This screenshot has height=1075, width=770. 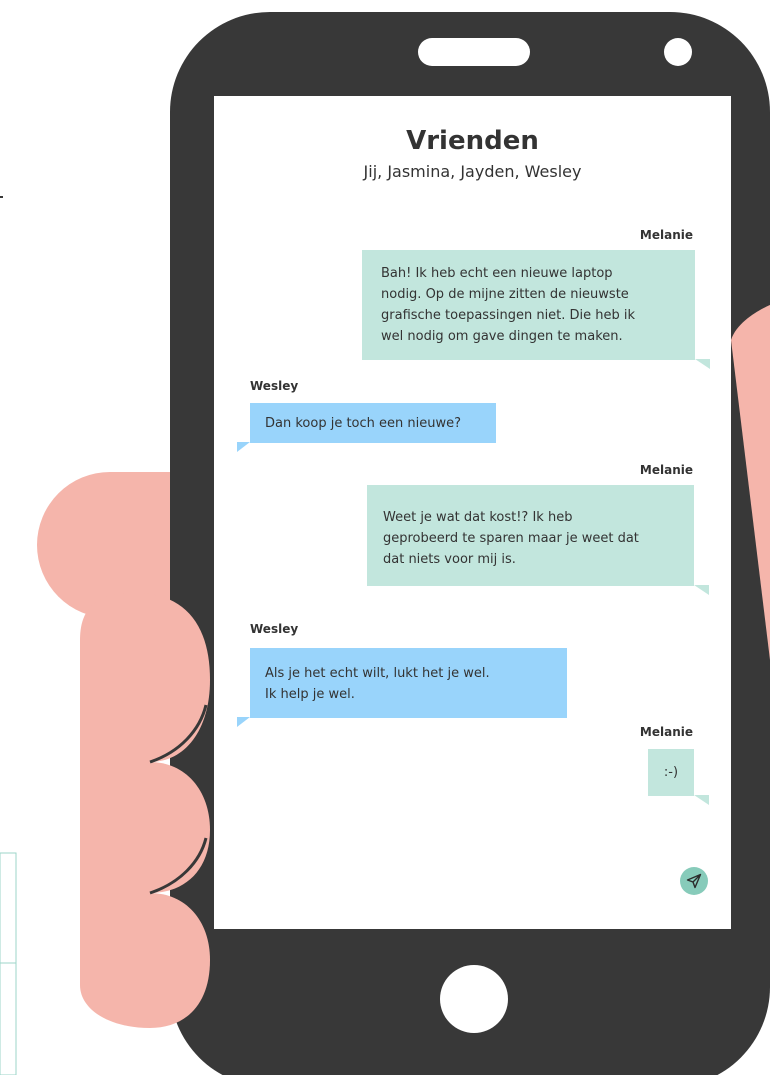 I want to click on message-line: Bah! Ik heb echt een nieuwe laptop, so click(x=497, y=273).